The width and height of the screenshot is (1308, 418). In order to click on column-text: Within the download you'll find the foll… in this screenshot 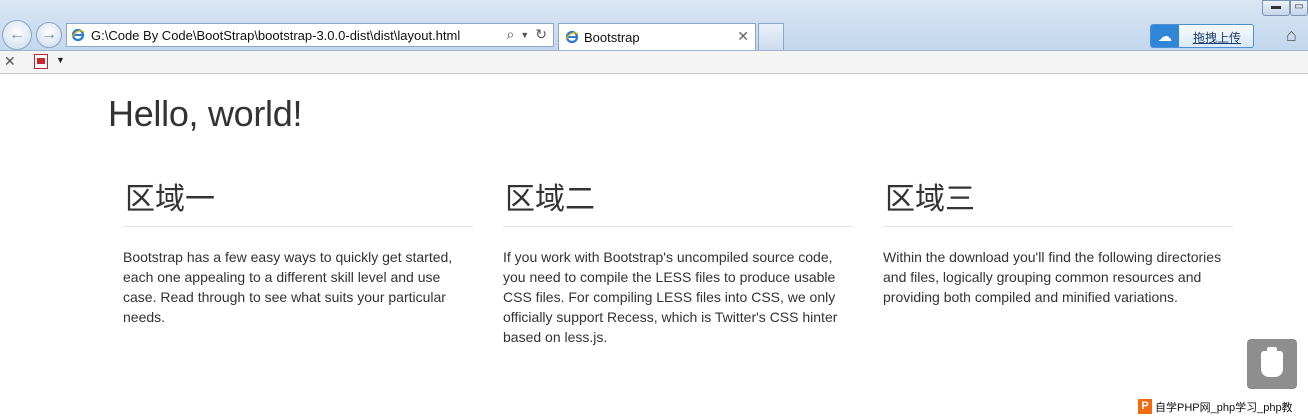, I will do `click(1052, 277)`.